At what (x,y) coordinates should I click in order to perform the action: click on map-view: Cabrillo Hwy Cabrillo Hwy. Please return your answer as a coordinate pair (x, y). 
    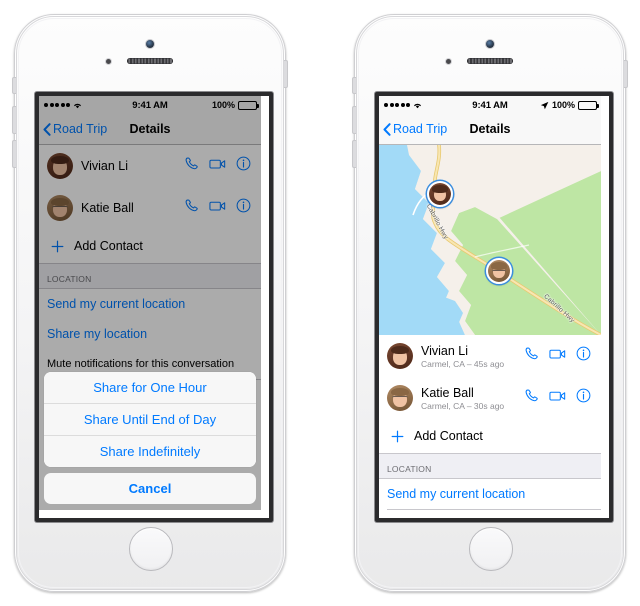
    Looking at the image, I should click on (490, 240).